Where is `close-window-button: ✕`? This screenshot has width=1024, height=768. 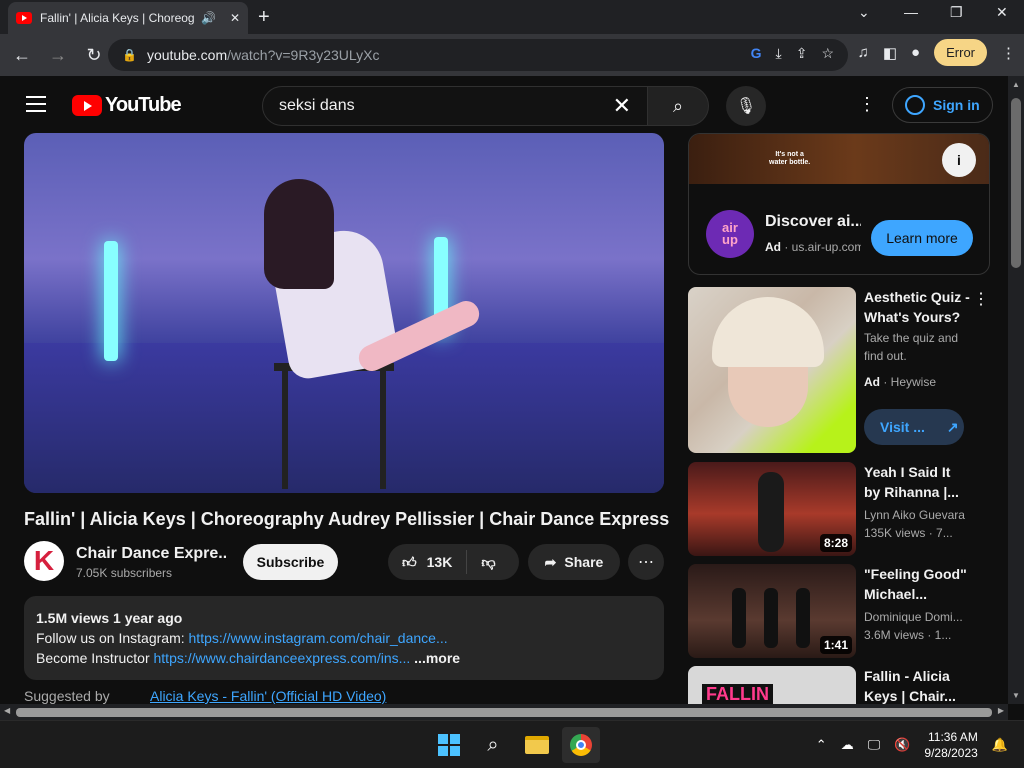 close-window-button: ✕ is located at coordinates (1002, 12).